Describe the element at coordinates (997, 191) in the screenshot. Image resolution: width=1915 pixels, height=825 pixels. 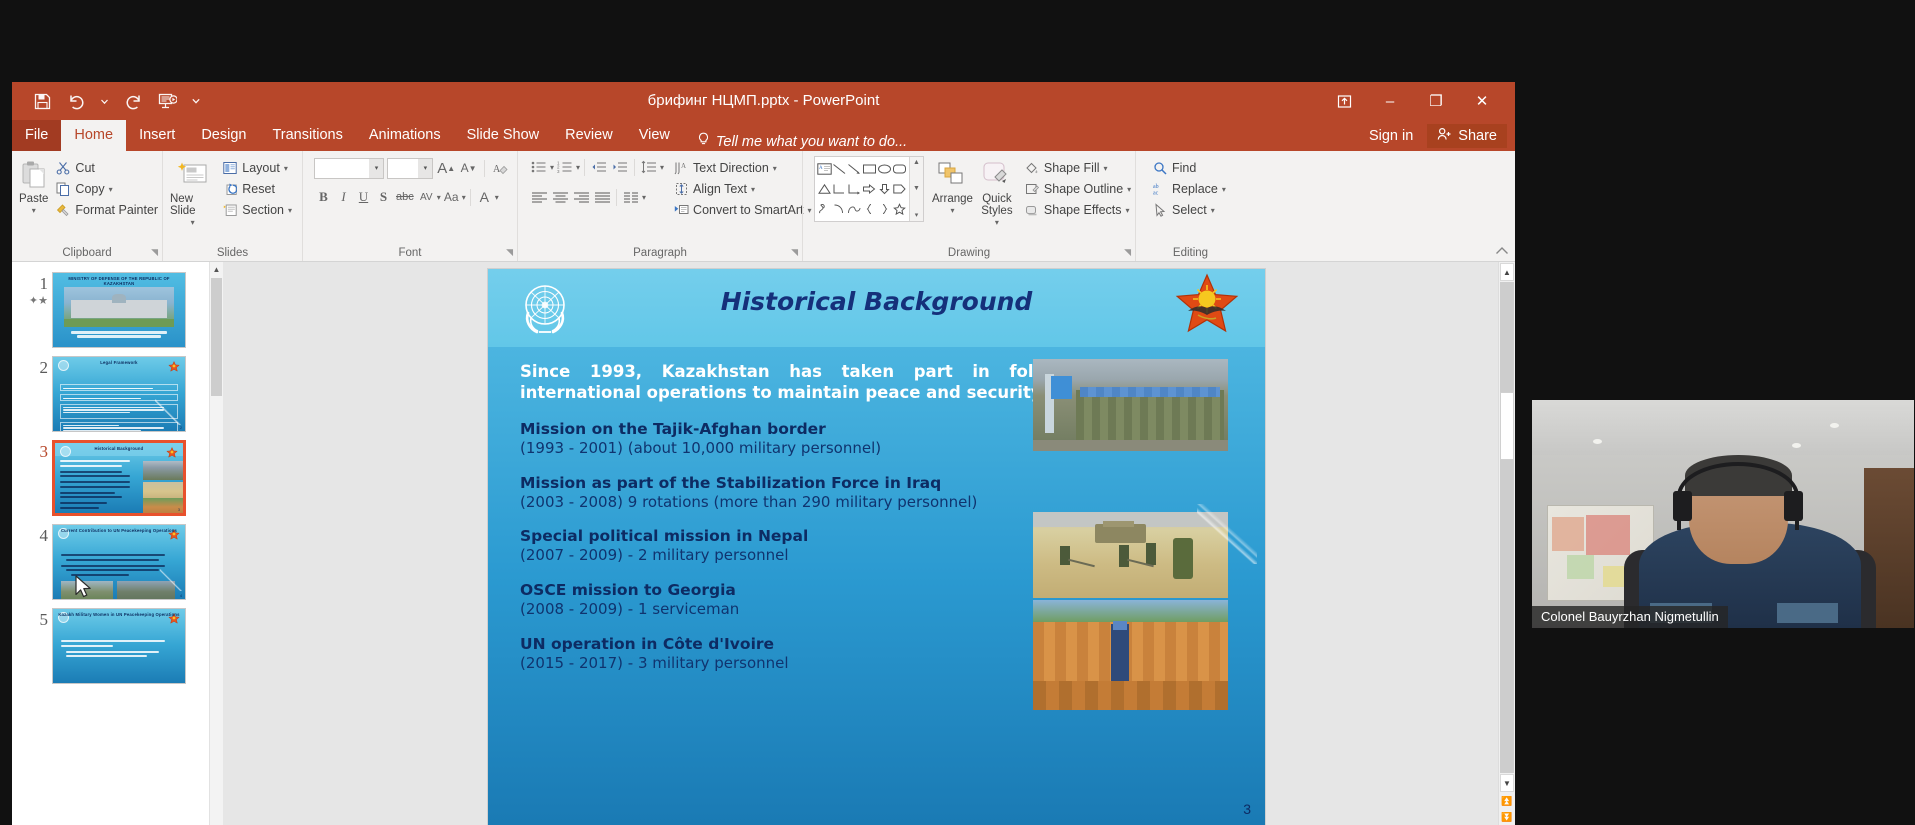
I see `quick-styles-button: Quick Styles ▾` at that location.